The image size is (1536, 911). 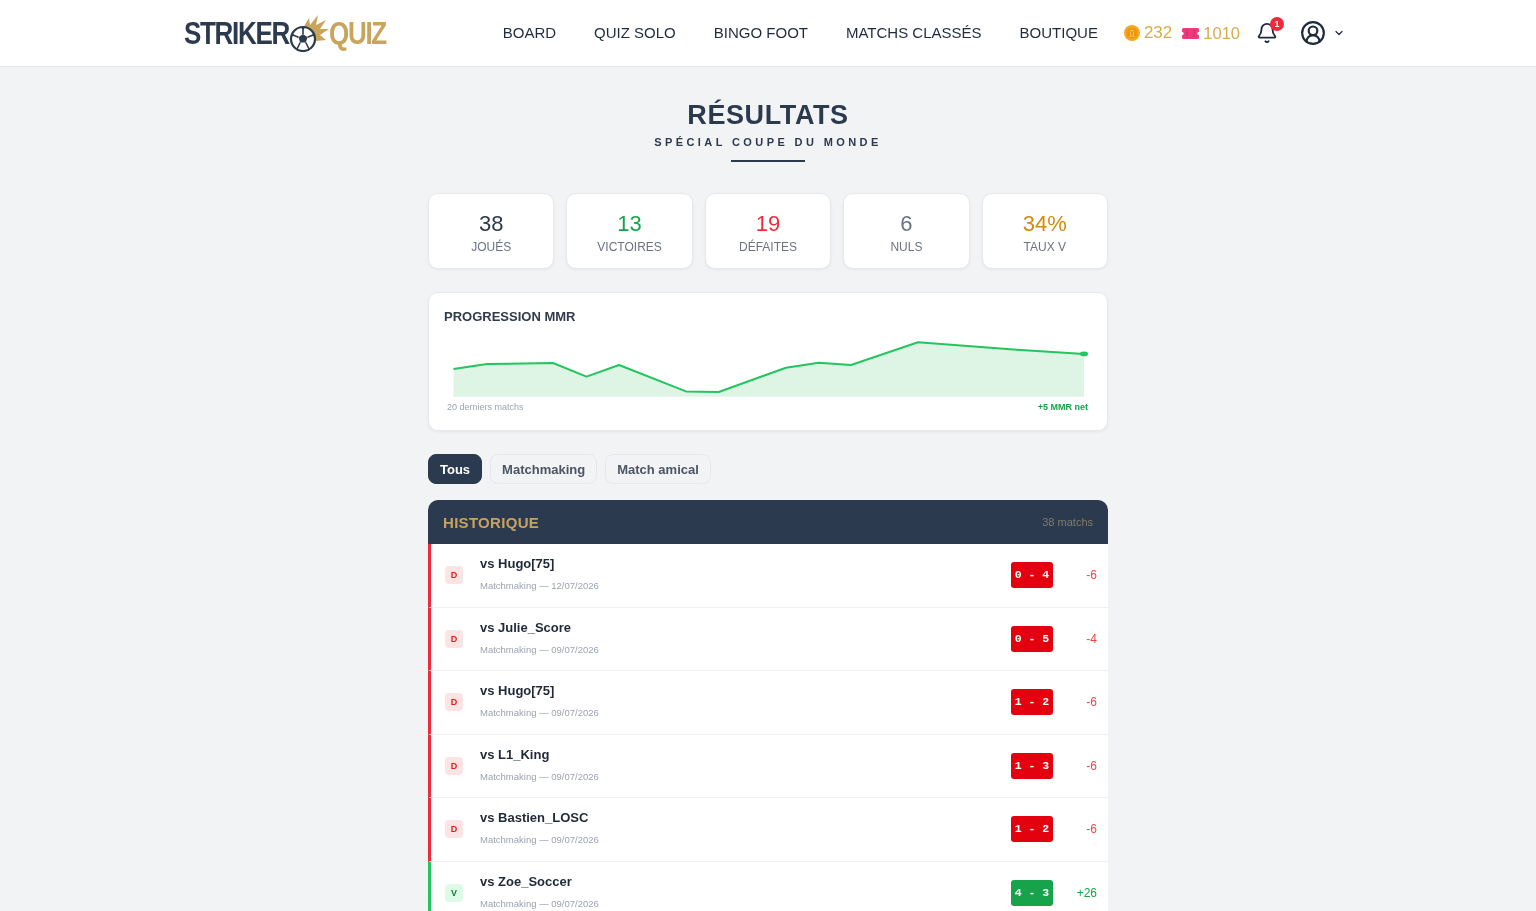 What do you see at coordinates (629, 224) in the screenshot?
I see `stat-value: 13` at bounding box center [629, 224].